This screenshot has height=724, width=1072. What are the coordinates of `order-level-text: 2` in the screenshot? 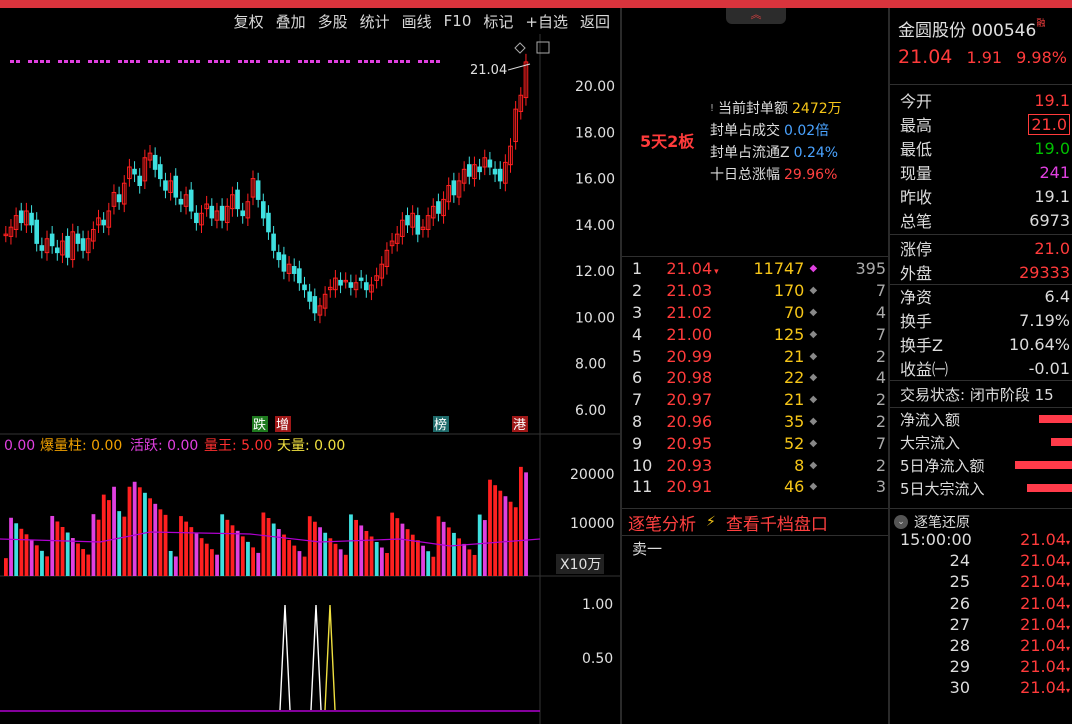 It's located at (637, 291).